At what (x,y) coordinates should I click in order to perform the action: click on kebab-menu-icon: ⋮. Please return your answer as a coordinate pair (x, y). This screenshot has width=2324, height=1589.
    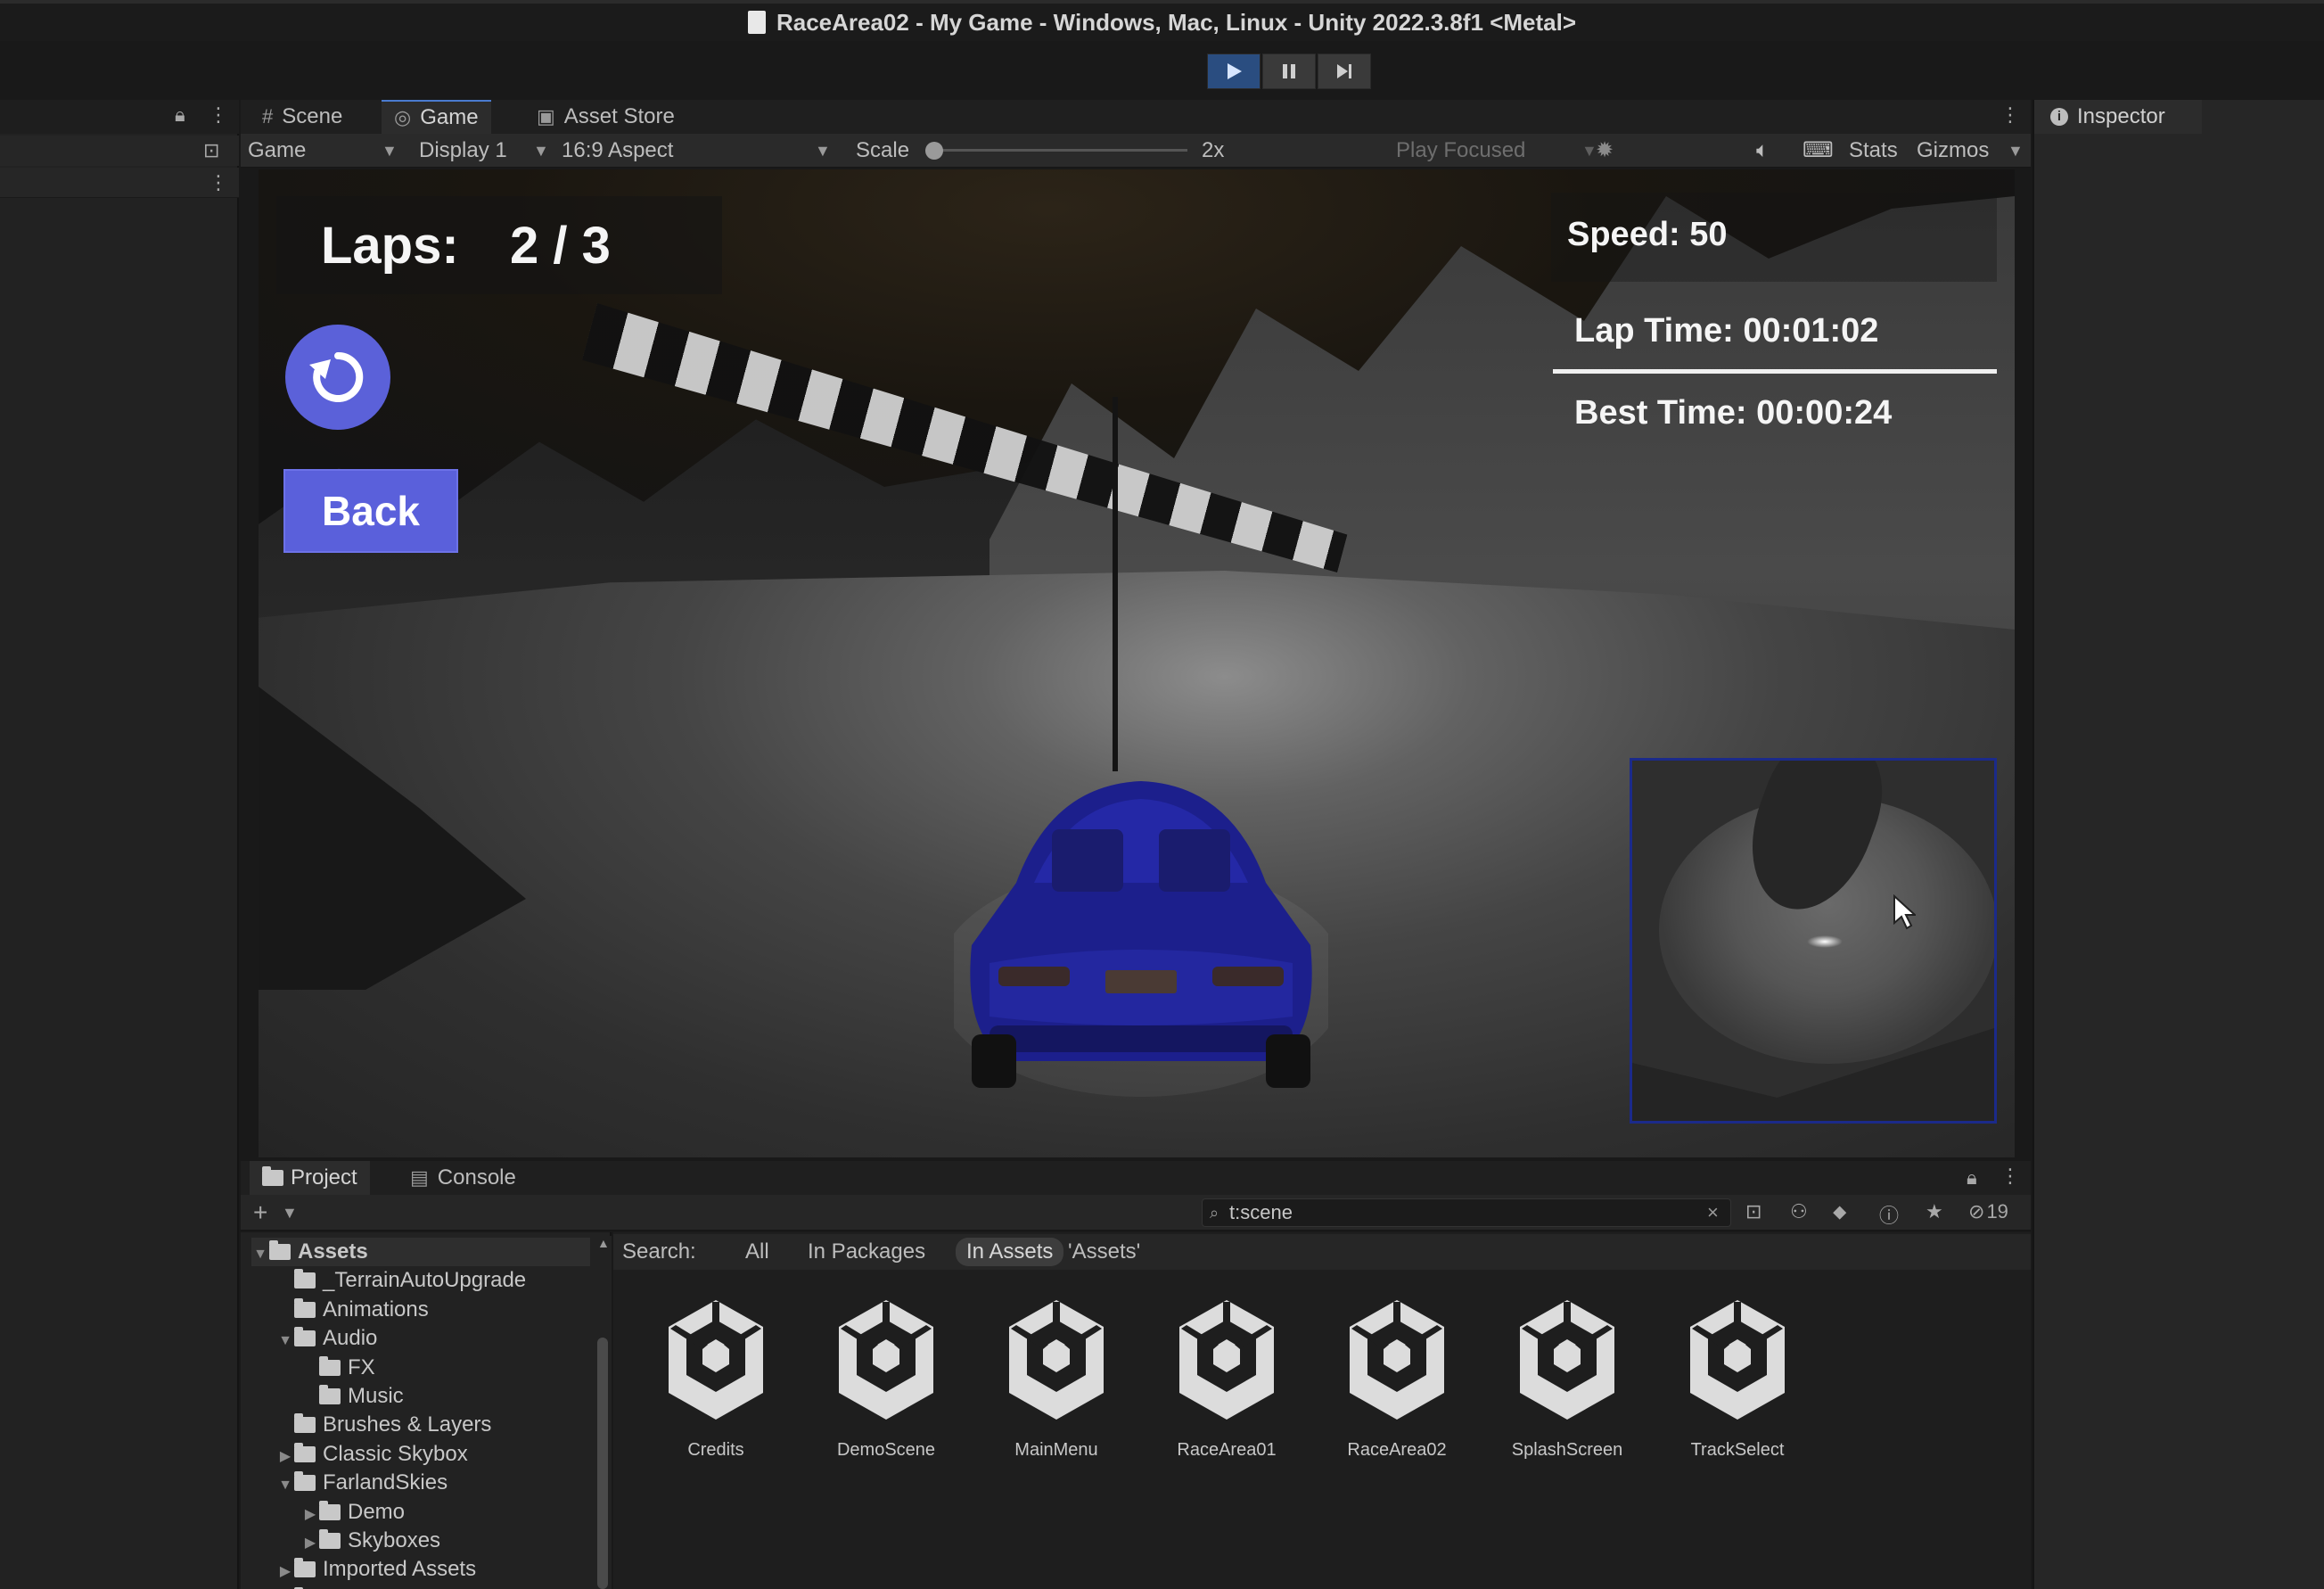
    Looking at the image, I should click on (218, 115).